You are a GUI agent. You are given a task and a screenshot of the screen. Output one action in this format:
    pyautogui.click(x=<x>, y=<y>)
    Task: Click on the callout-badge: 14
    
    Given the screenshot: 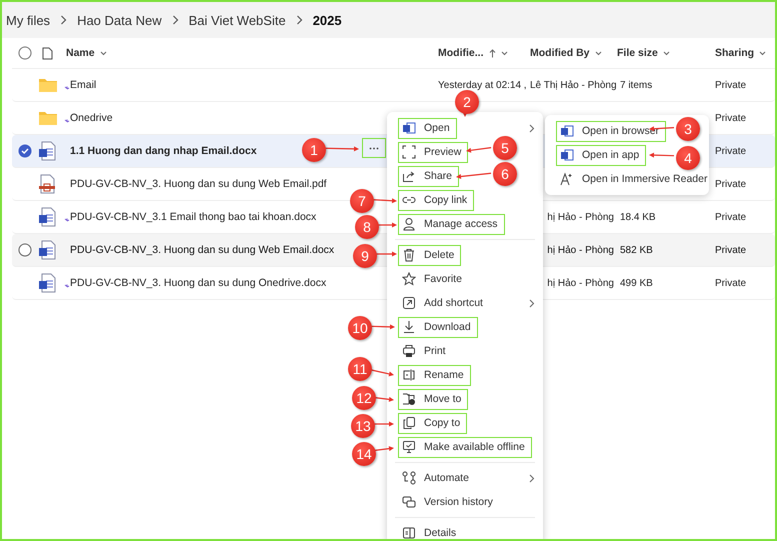 What is the action you would take?
    pyautogui.click(x=364, y=454)
    